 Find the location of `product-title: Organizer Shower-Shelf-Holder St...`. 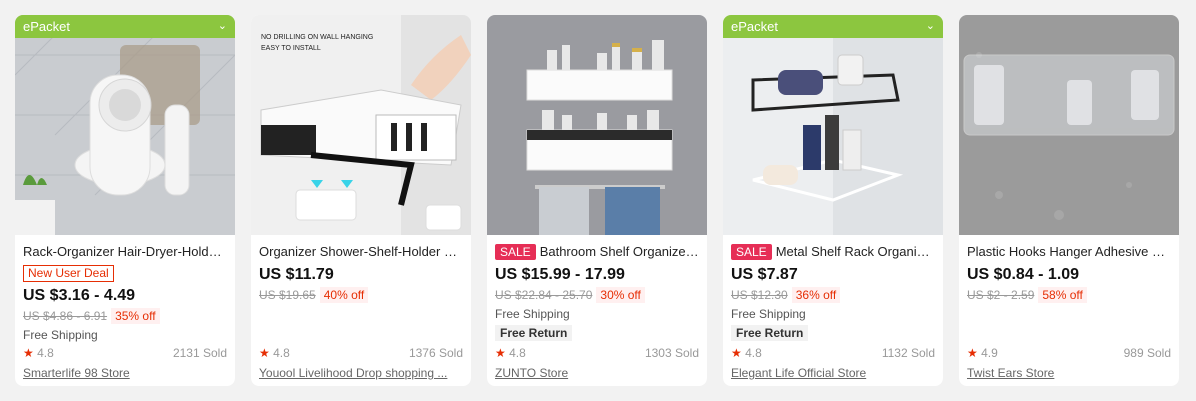

product-title: Organizer Shower-Shelf-Holder St... is located at coordinates (361, 252).